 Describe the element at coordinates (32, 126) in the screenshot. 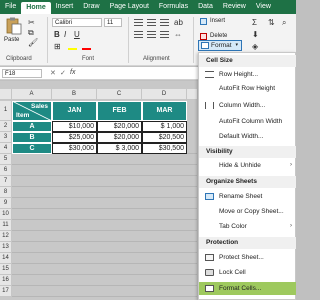

I see `row-label-a: A` at that location.